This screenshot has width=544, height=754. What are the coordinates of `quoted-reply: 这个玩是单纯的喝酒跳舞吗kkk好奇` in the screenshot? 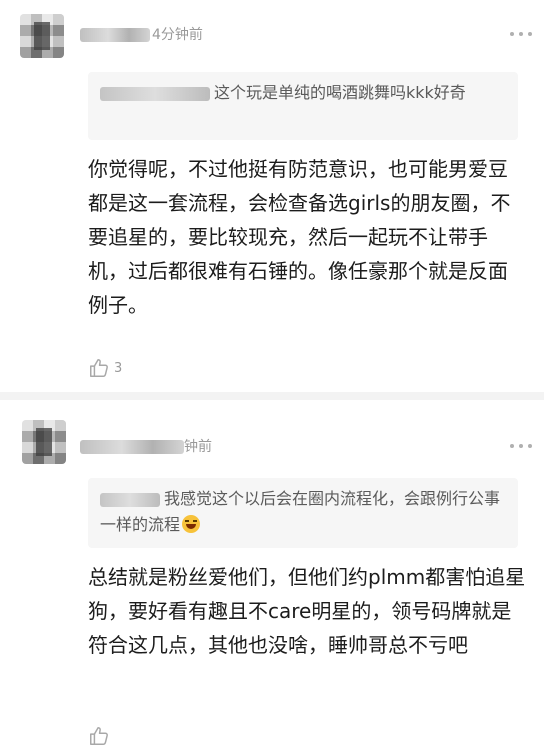 It's located at (303, 106).